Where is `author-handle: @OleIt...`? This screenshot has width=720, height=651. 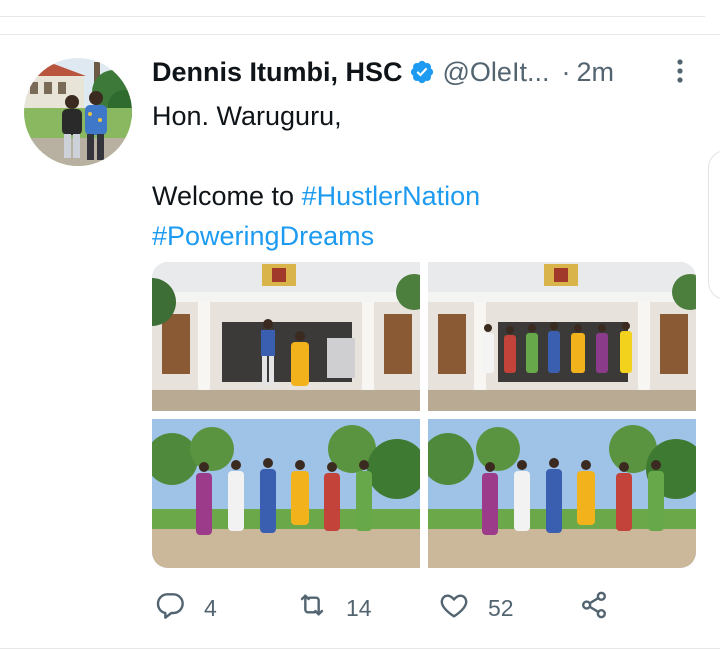 author-handle: @OleIt... is located at coordinates (496, 72).